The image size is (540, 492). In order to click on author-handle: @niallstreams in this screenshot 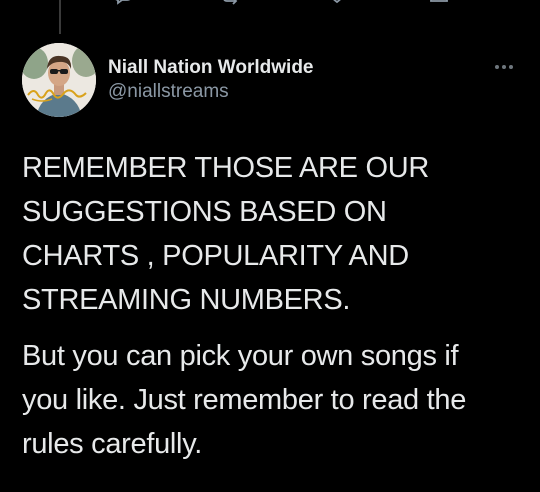, I will do `click(211, 92)`.